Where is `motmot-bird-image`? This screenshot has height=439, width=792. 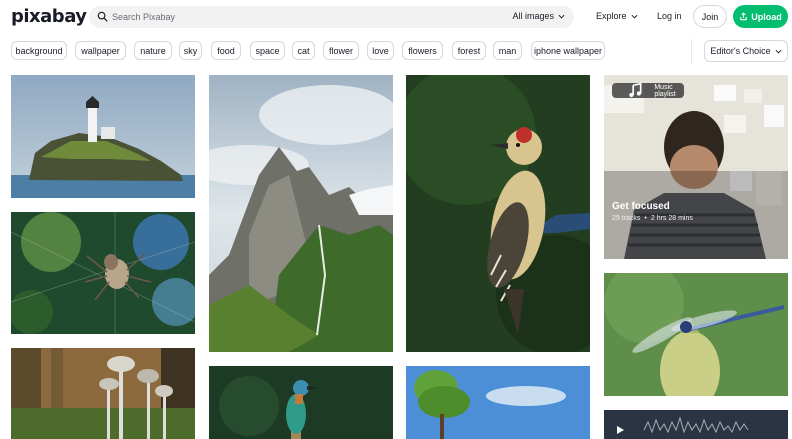 motmot-bird-image is located at coordinates (301, 402).